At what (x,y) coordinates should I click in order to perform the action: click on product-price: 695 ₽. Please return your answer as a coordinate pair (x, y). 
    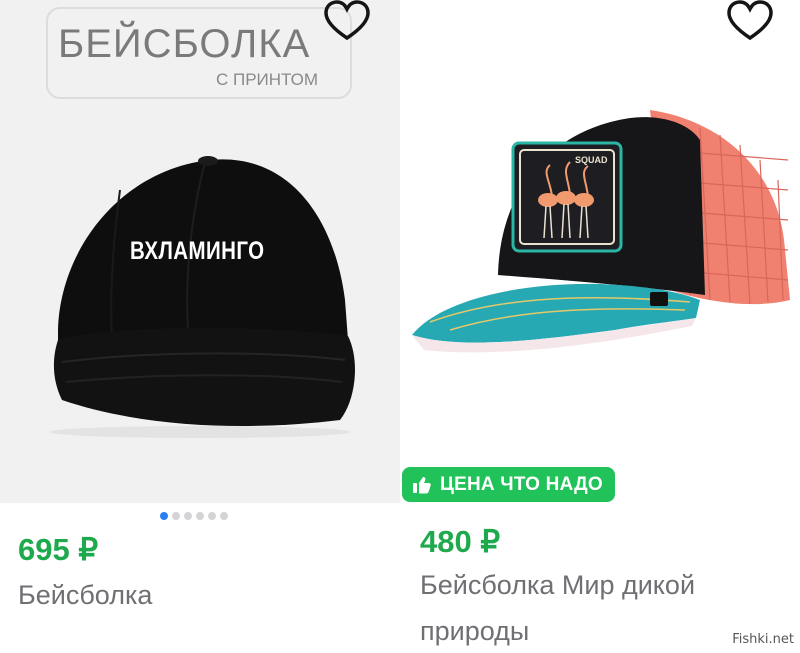
    Looking at the image, I should click on (58, 549).